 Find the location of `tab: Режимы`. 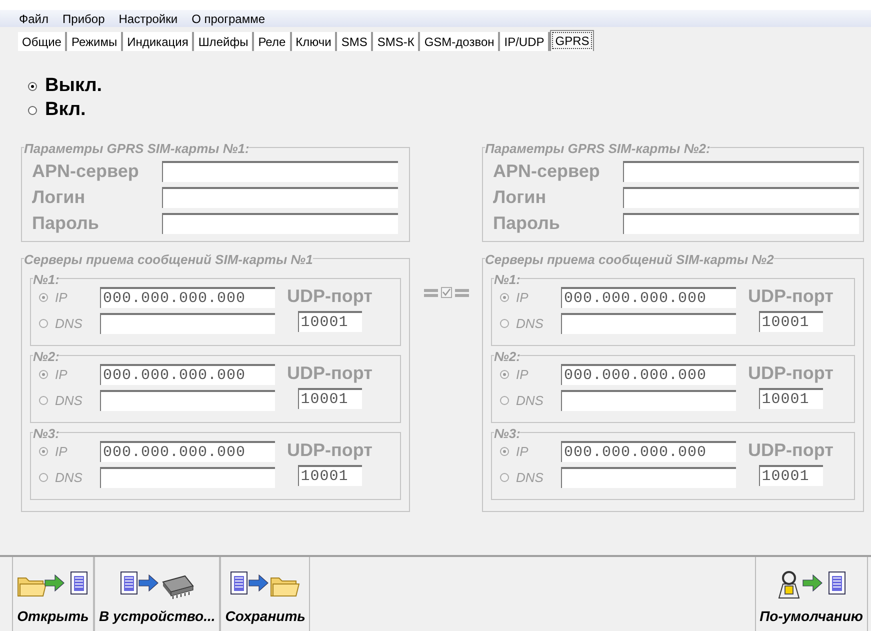

tab: Режимы is located at coordinates (95, 41).